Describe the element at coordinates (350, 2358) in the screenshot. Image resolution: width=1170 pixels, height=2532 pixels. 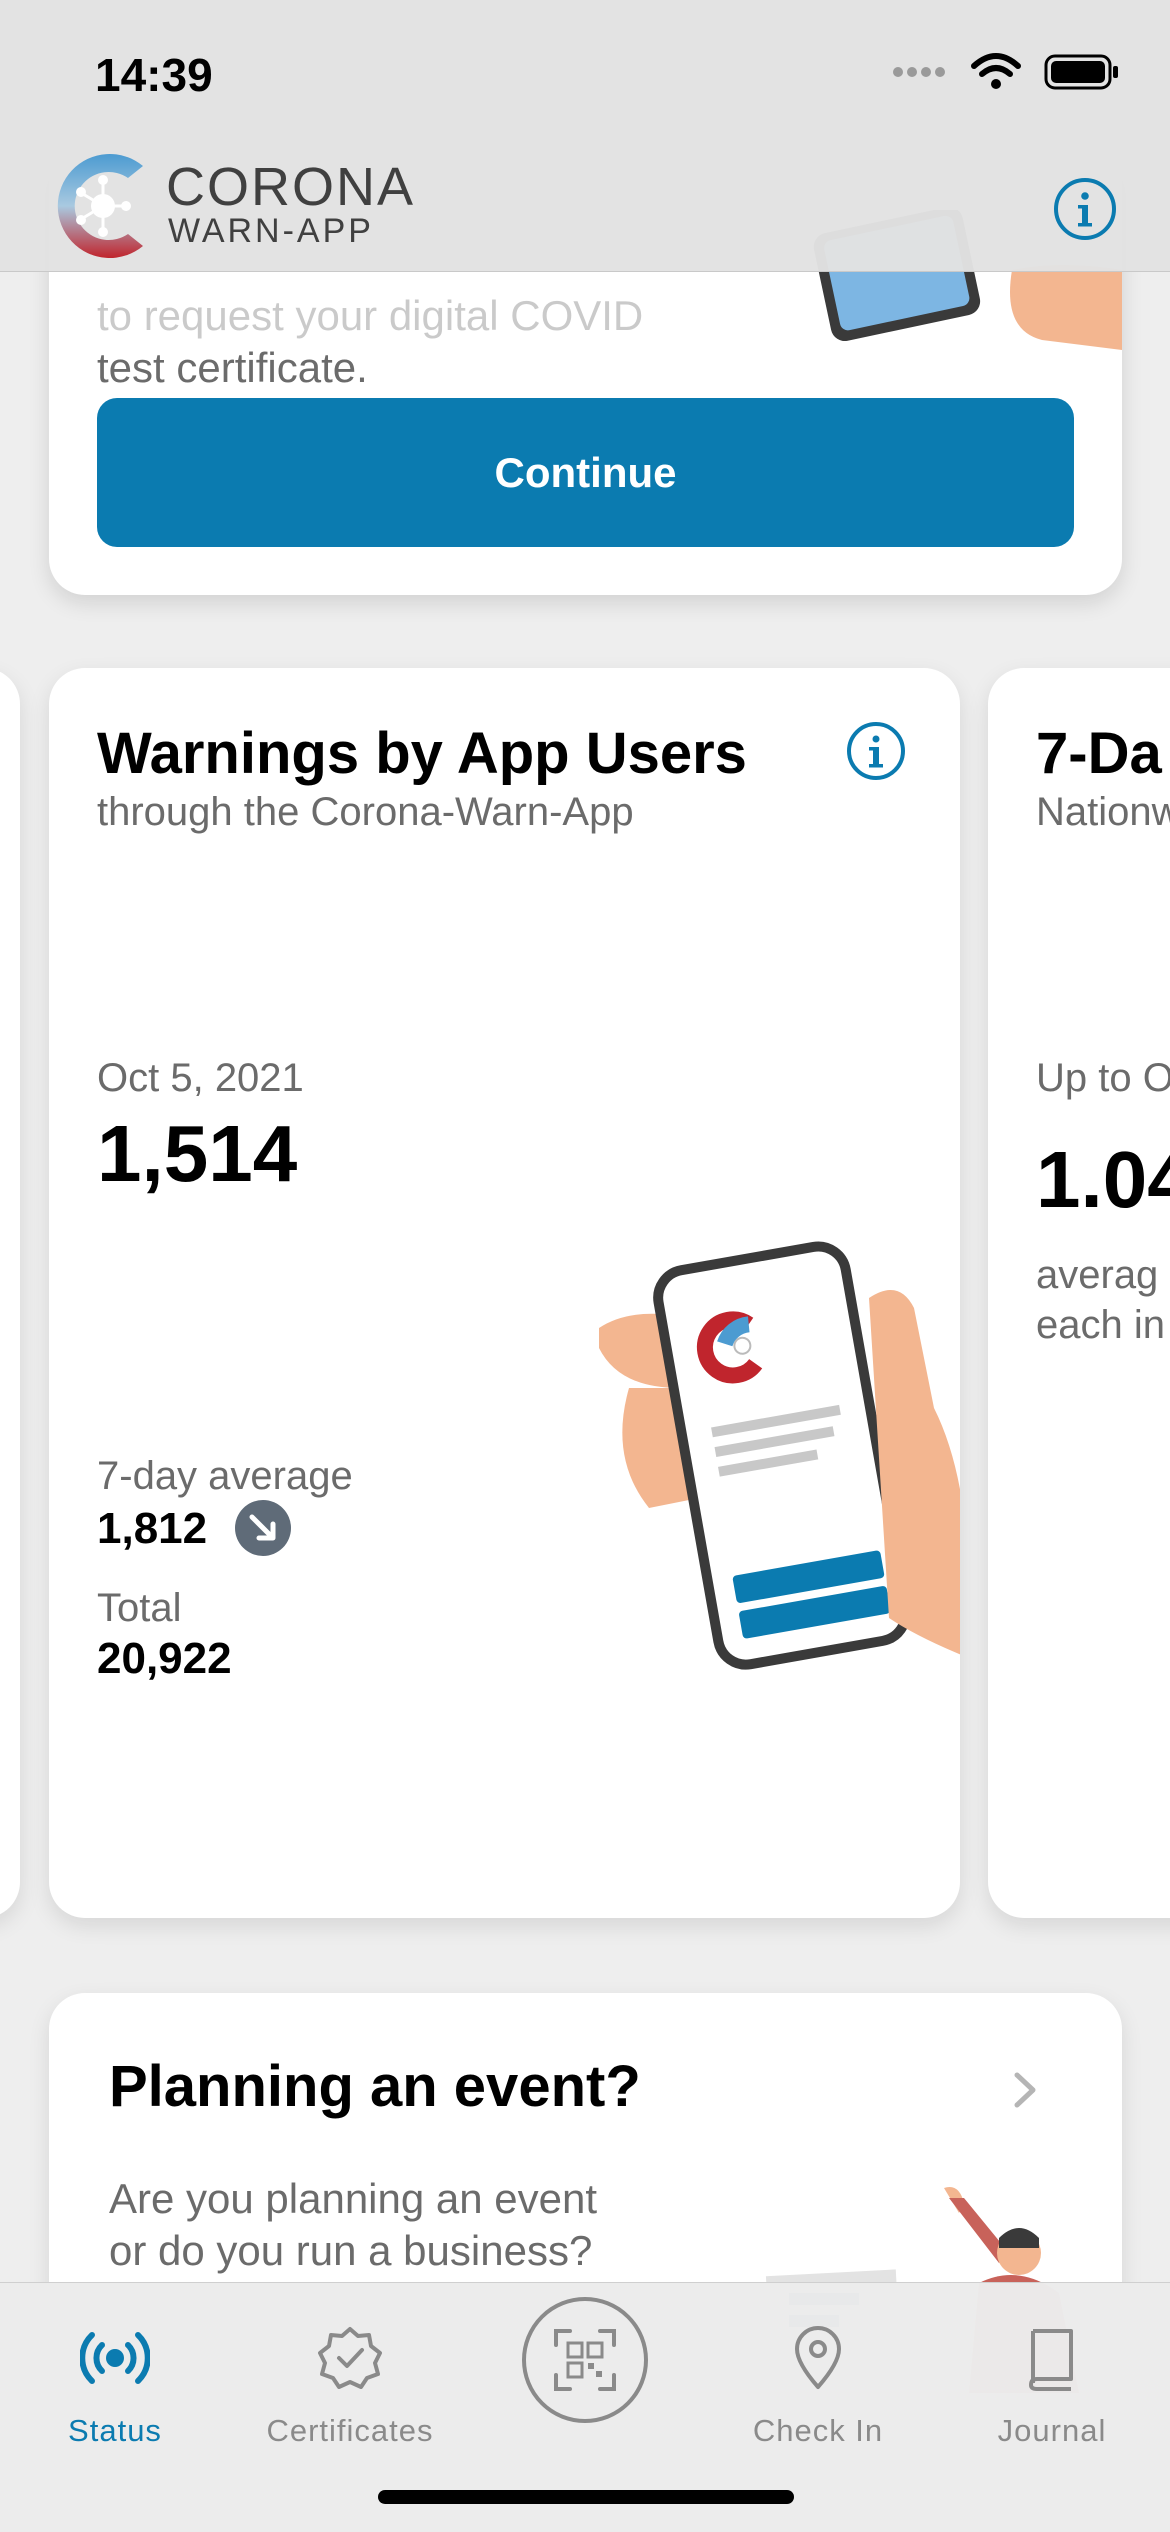
I see `certificate-badge-icon` at that location.